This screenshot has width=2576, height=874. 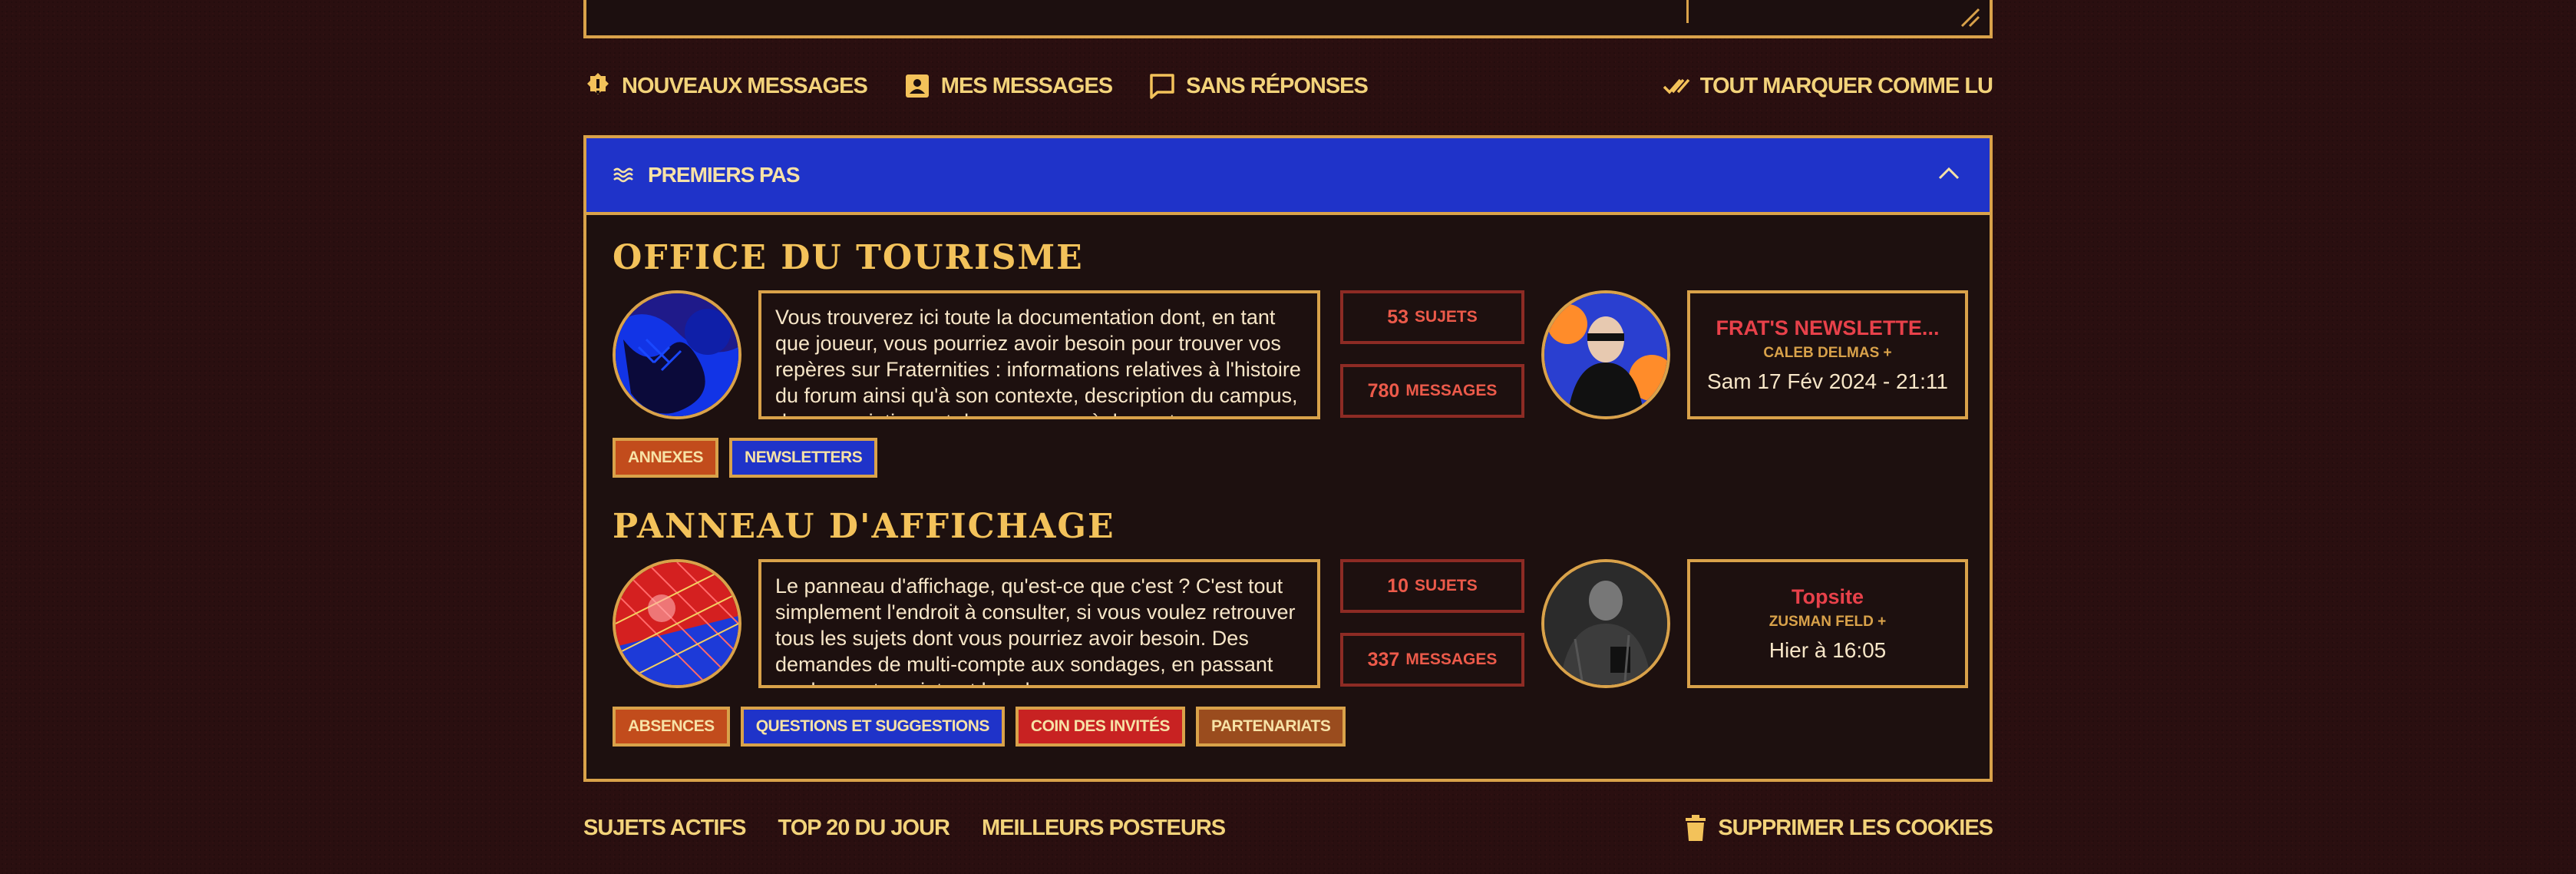 I want to click on my-messages-link: MES MESSAGES, so click(x=1008, y=86).